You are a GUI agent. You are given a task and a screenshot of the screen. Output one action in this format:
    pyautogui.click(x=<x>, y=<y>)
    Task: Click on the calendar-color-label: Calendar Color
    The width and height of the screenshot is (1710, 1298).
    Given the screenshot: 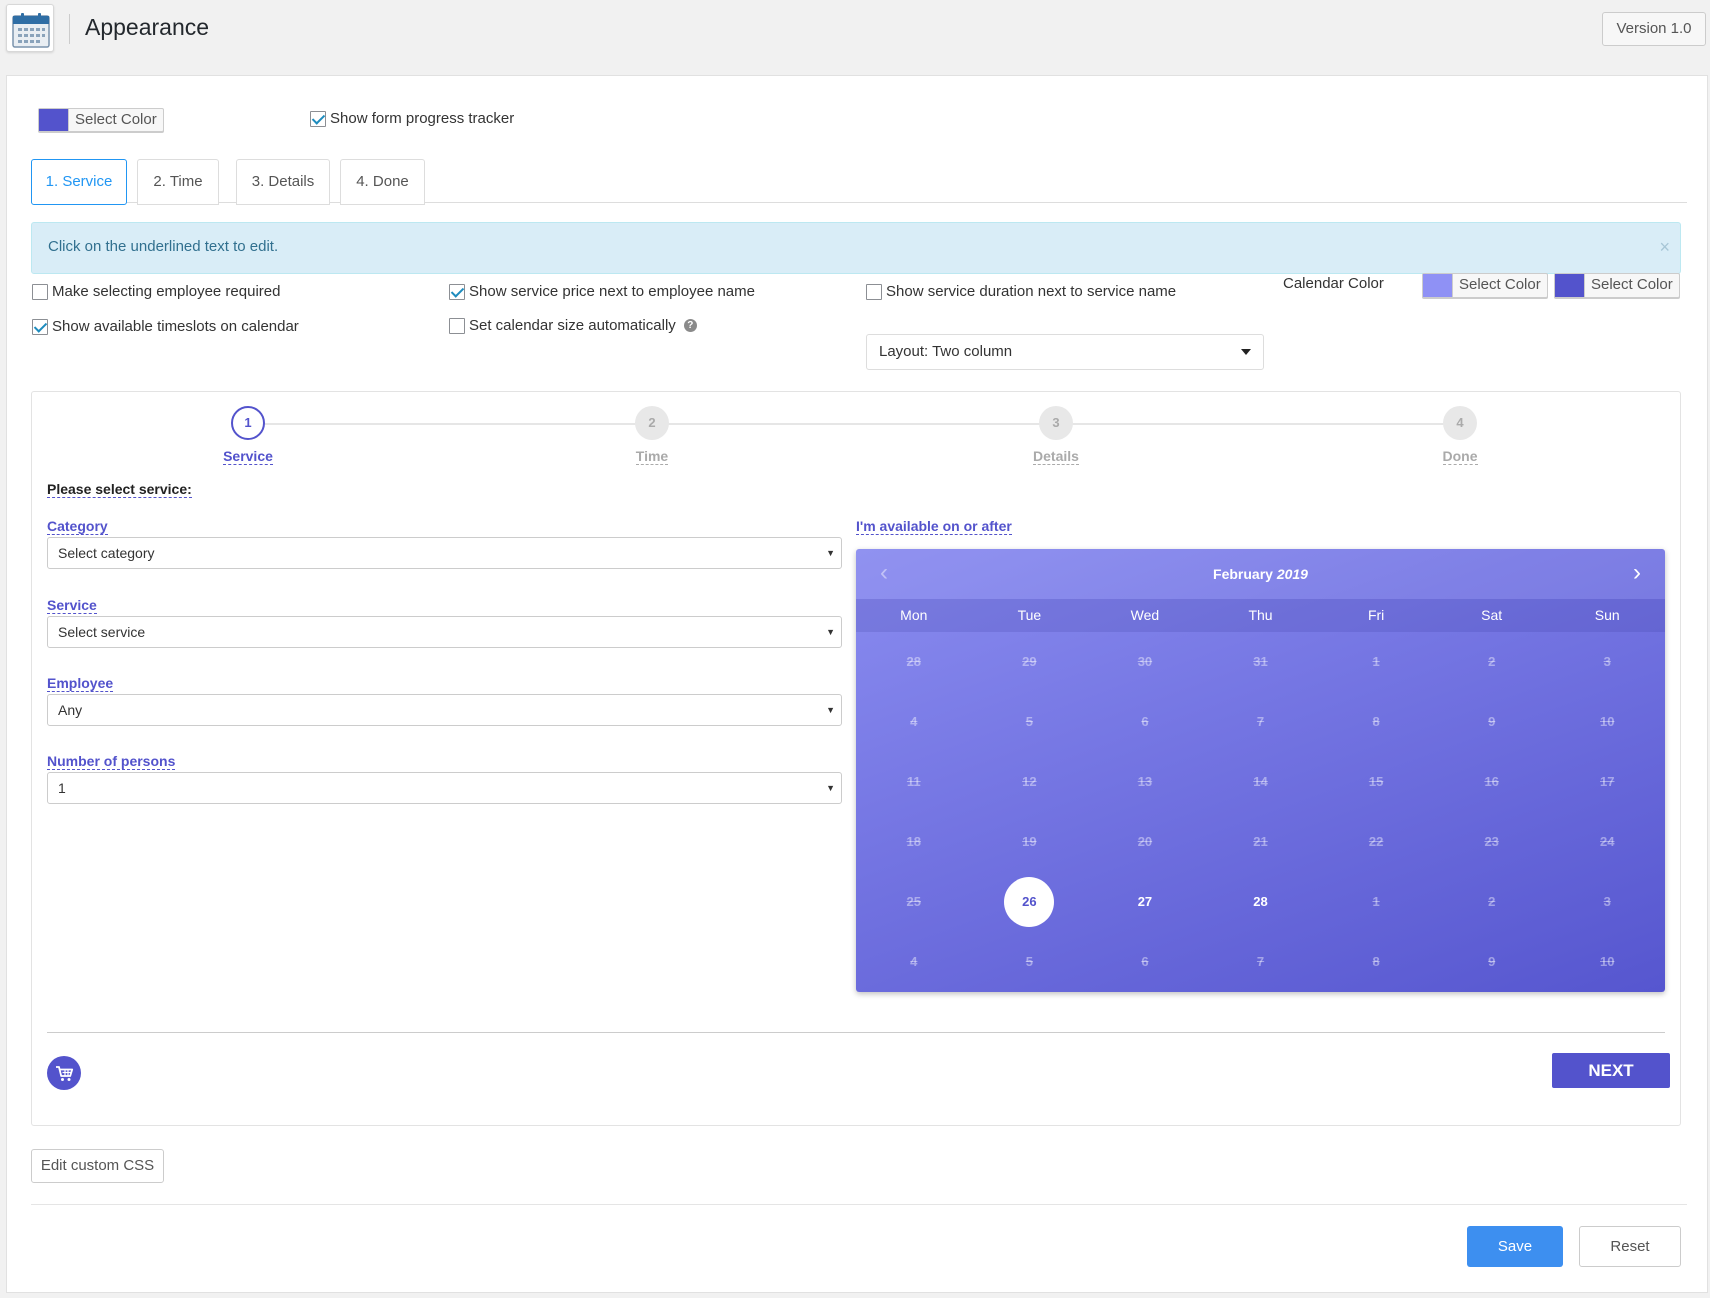 What is the action you would take?
    pyautogui.click(x=1333, y=283)
    